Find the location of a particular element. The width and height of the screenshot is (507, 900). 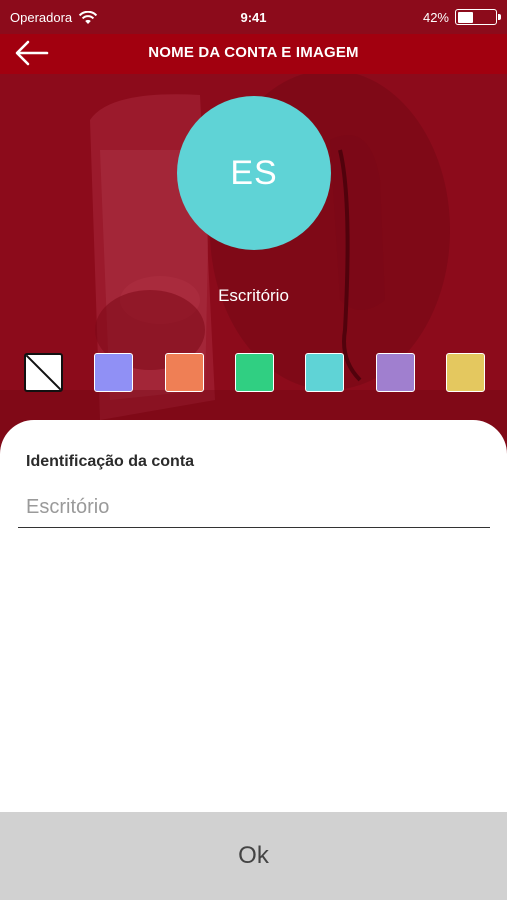

color-swatch-green is located at coordinates (254, 372).